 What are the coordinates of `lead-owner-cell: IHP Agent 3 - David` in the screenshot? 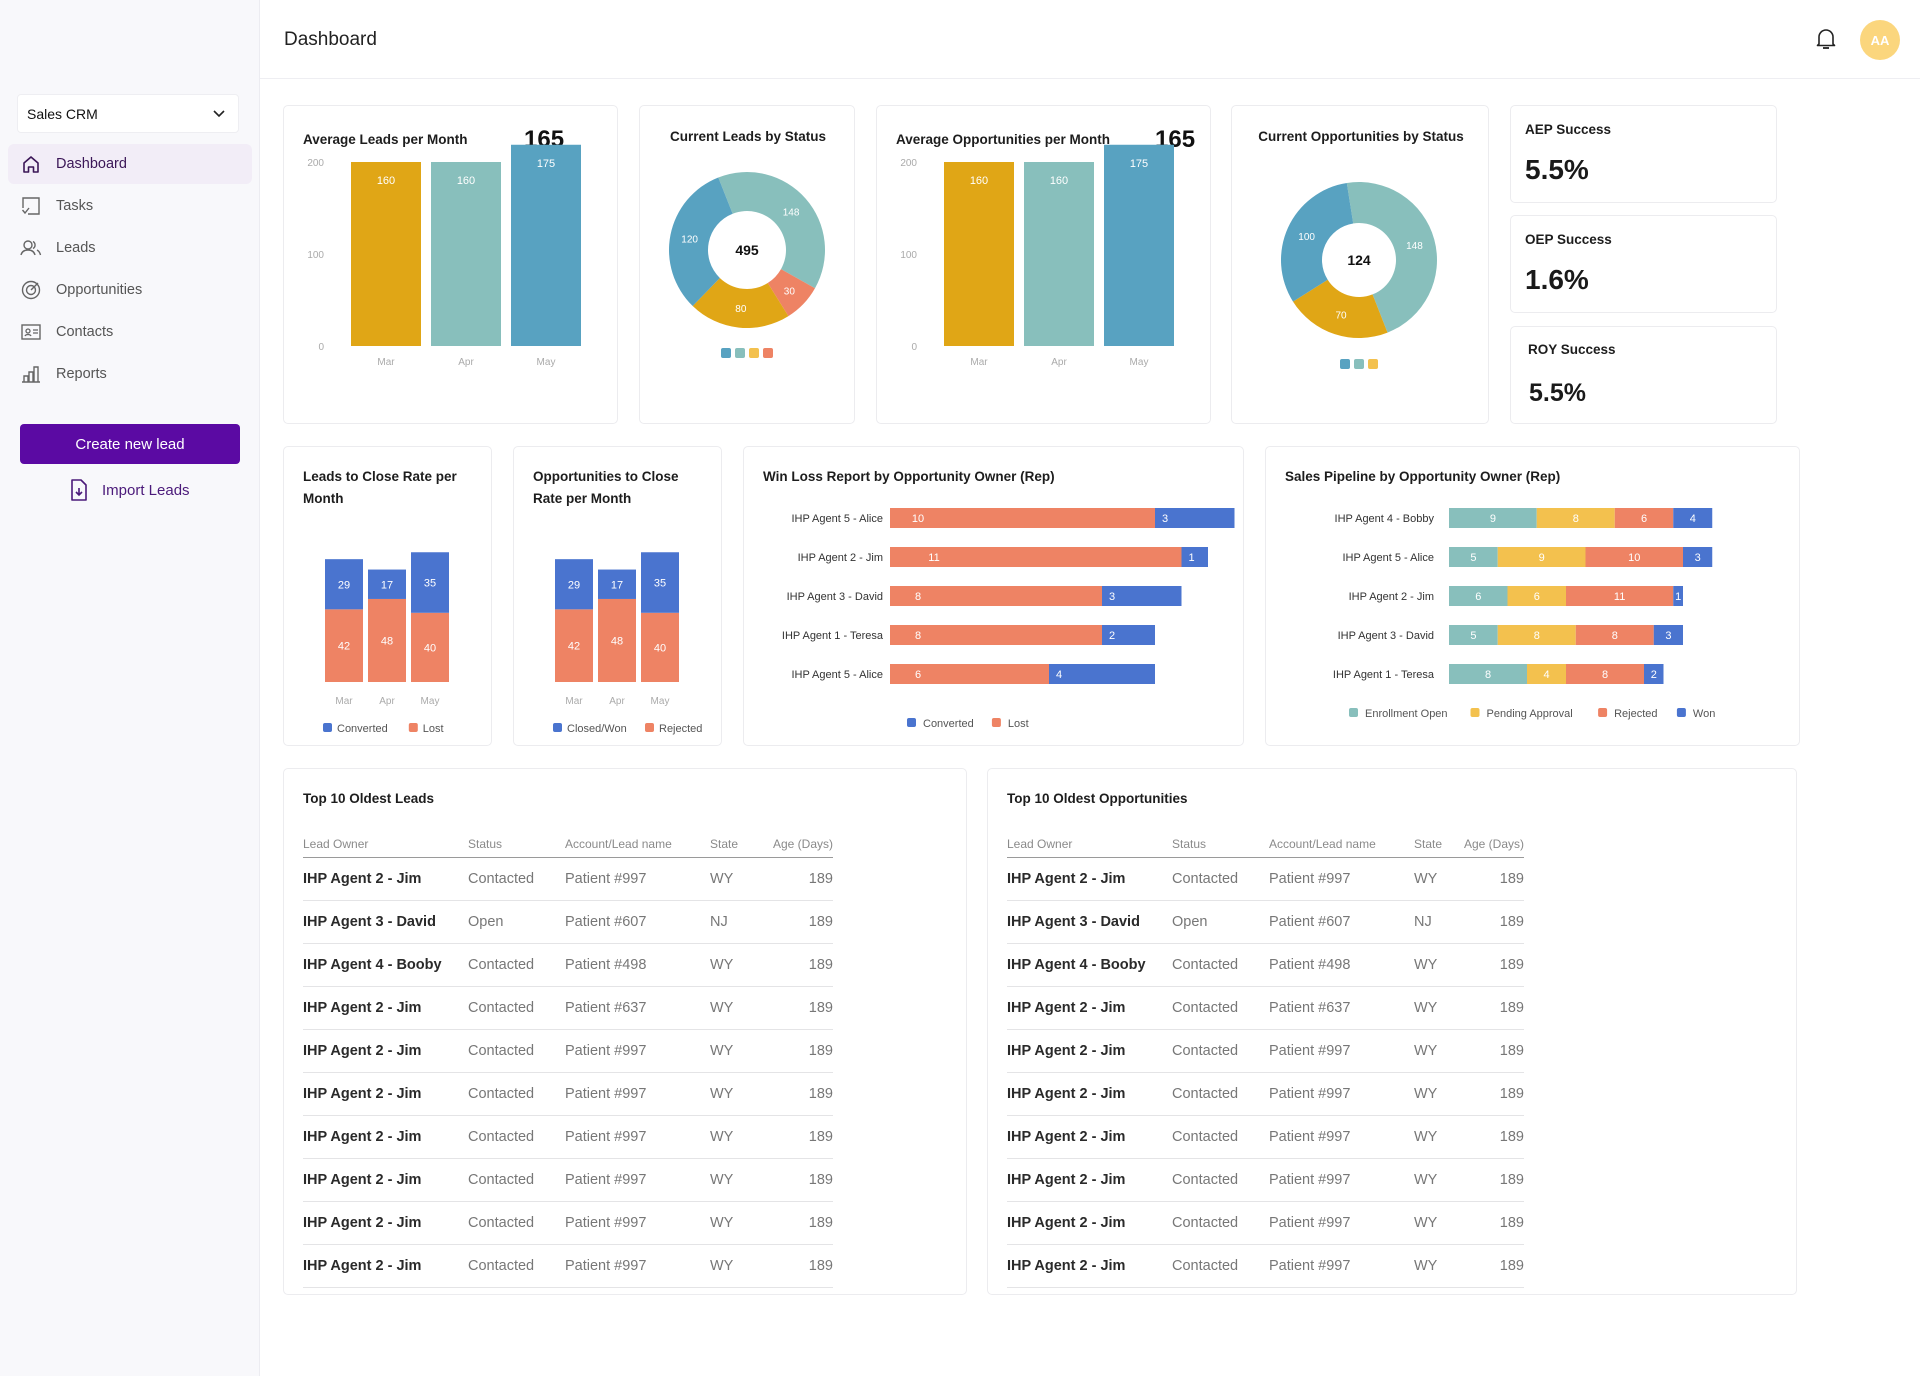 It's located at (1089, 922).